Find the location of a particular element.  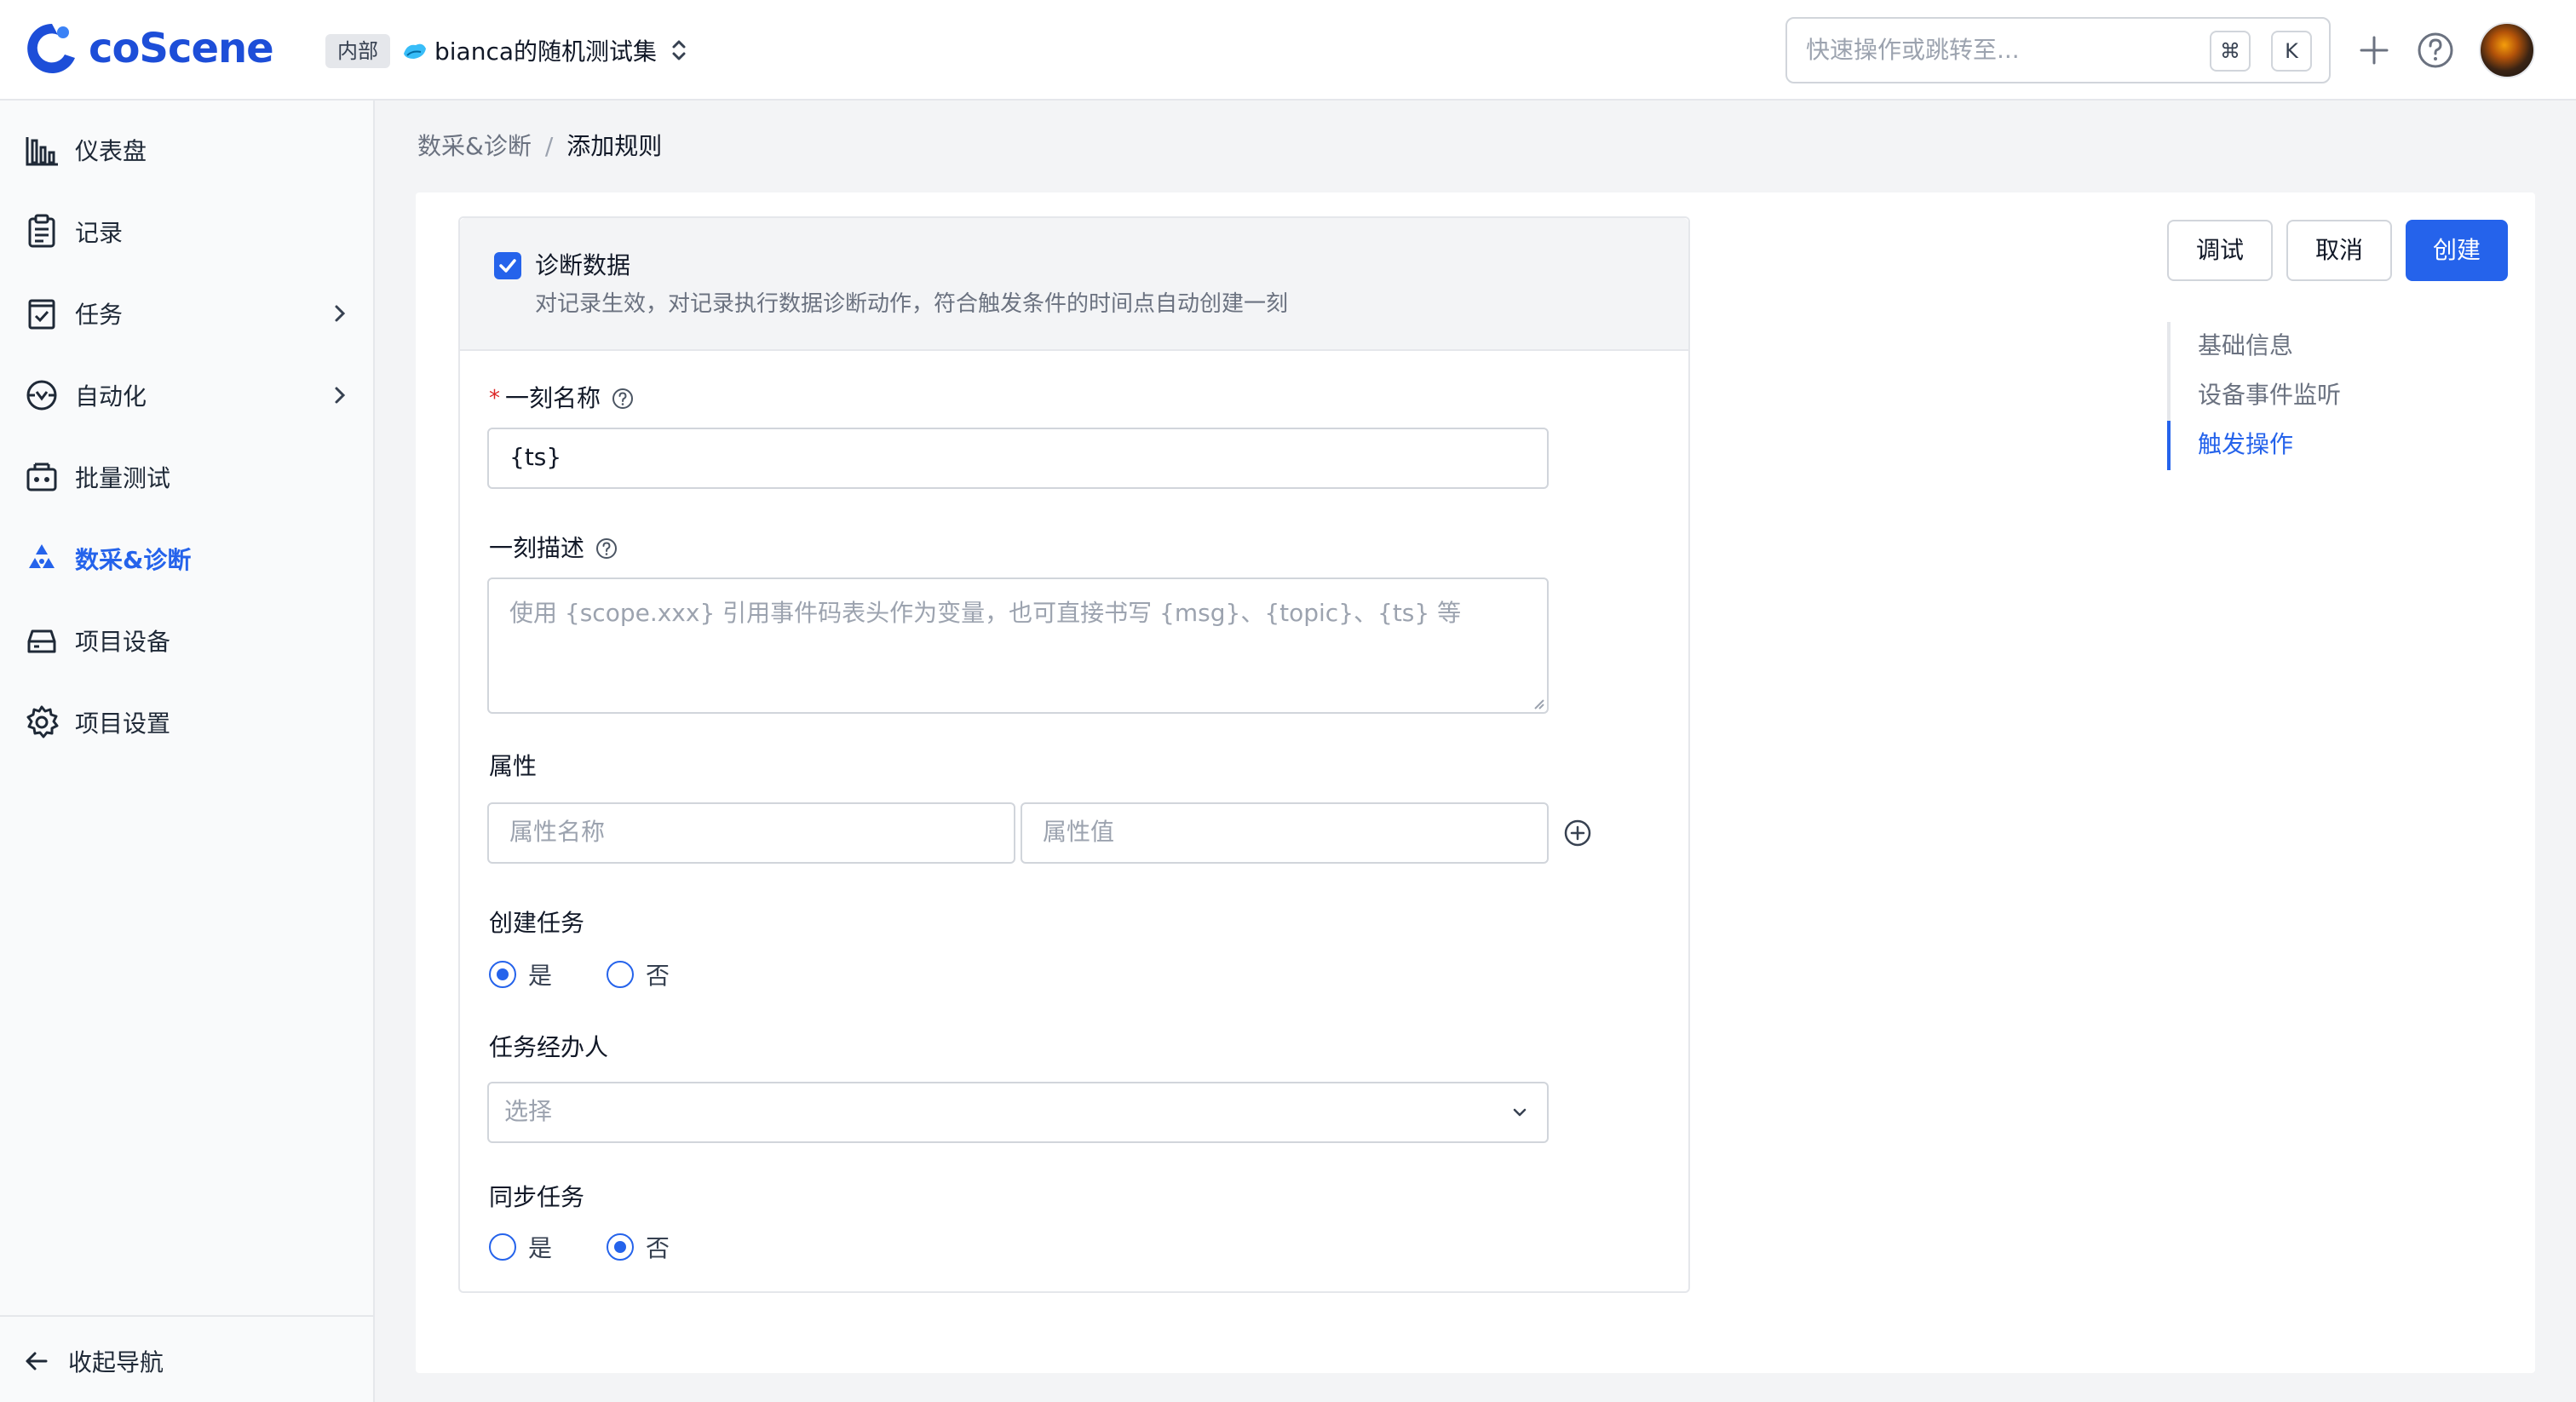

cancel-button: 取消 is located at coordinates (2339, 250).